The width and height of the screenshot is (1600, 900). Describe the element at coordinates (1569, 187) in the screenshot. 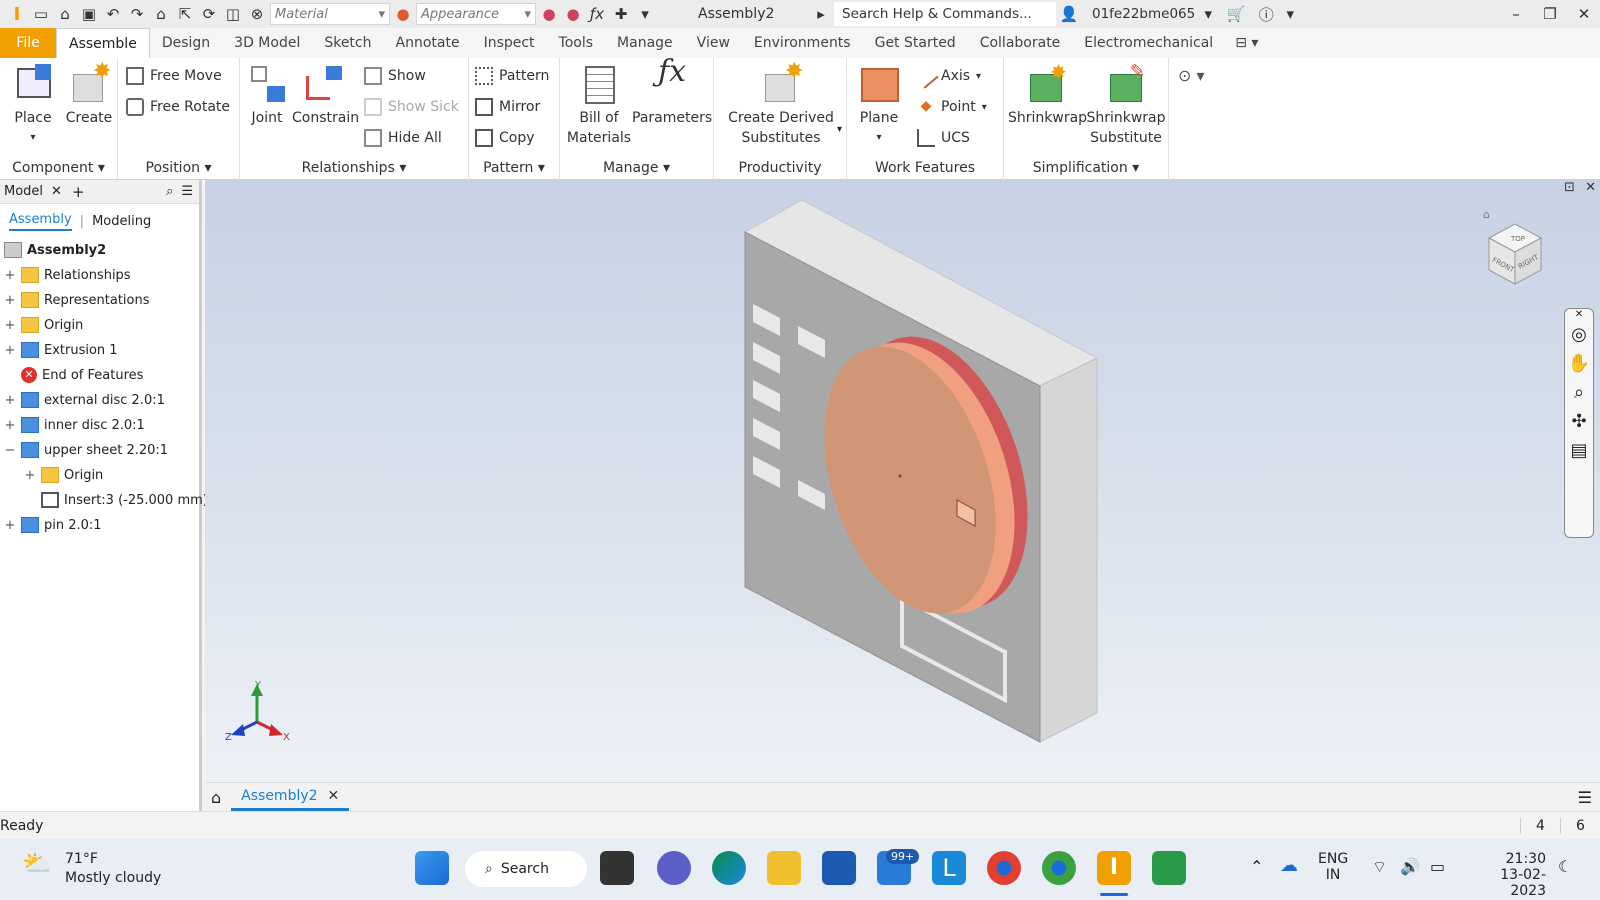

I see `maximize-view-icon: ⊡` at that location.